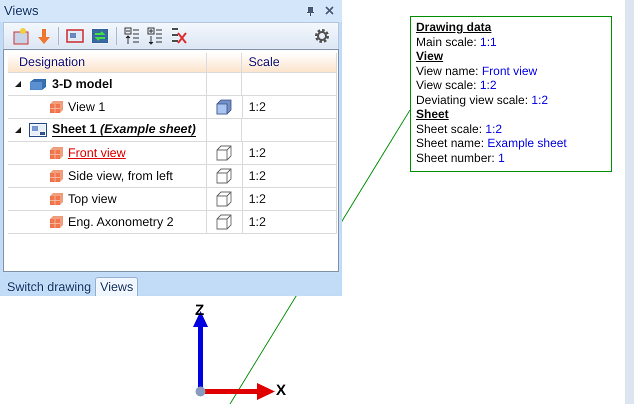 The height and width of the screenshot is (404, 634). Describe the element at coordinates (38, 83) in the screenshot. I see `box-icon` at that location.